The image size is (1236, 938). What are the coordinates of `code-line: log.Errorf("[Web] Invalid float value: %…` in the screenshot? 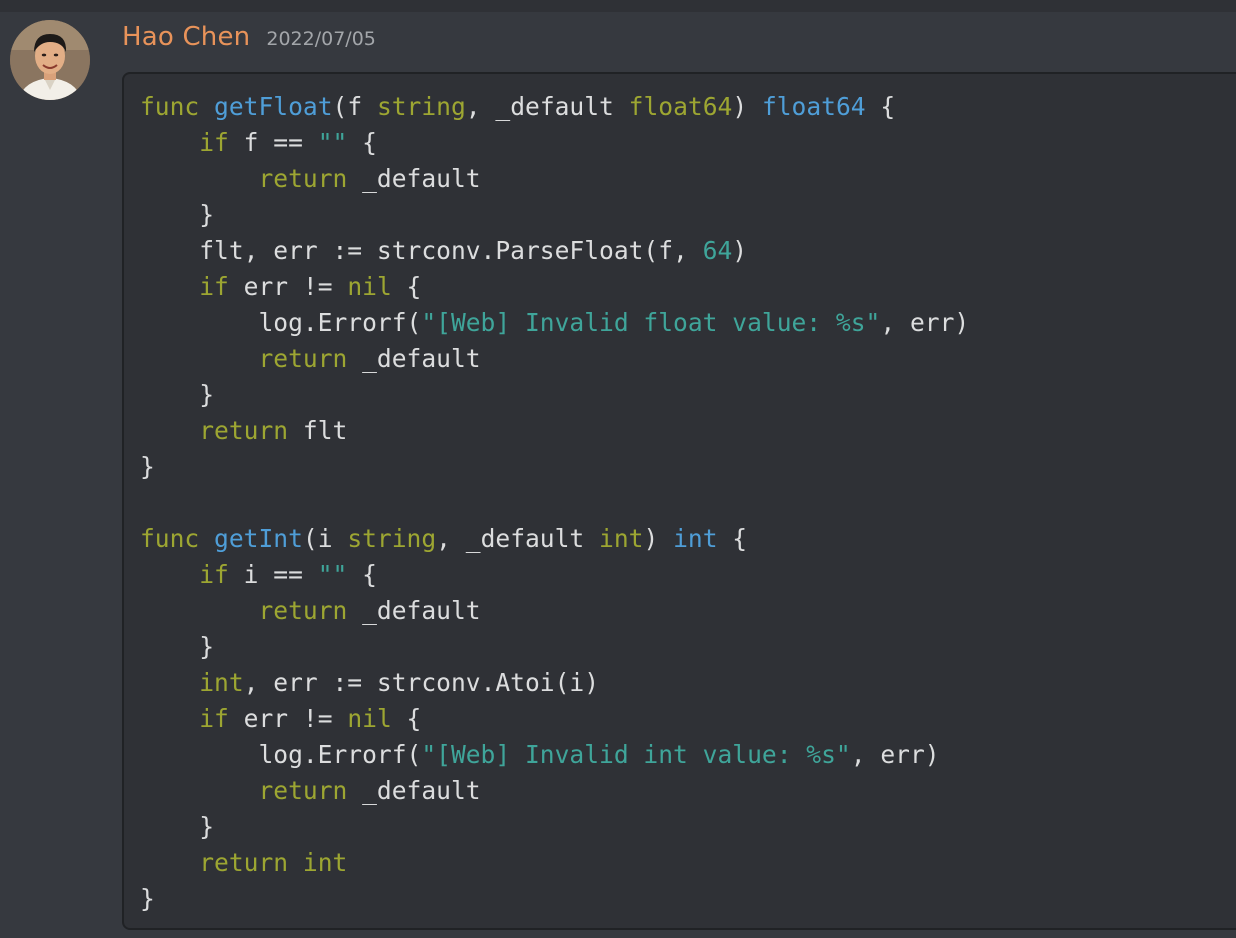 It's located at (554, 323).